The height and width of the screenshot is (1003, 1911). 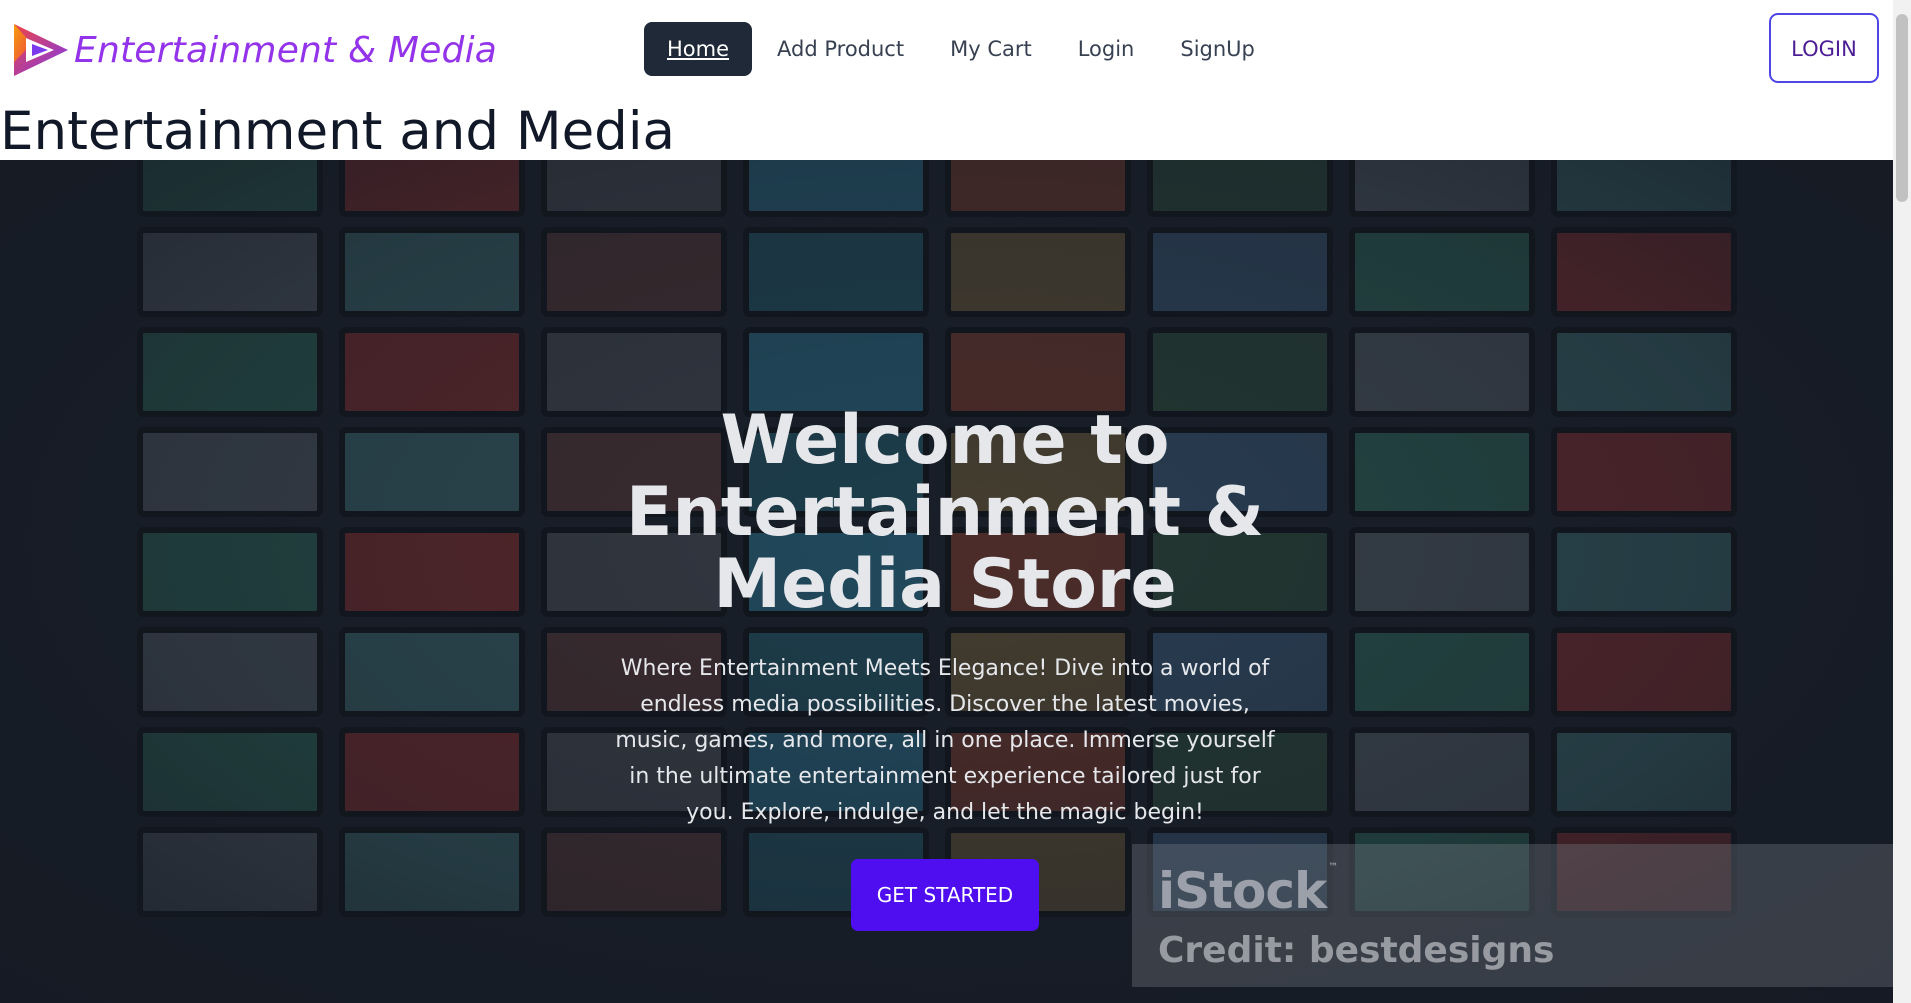 I want to click on nav-links: Home Add Product My Cart Login SignUp, so click(x=961, y=49).